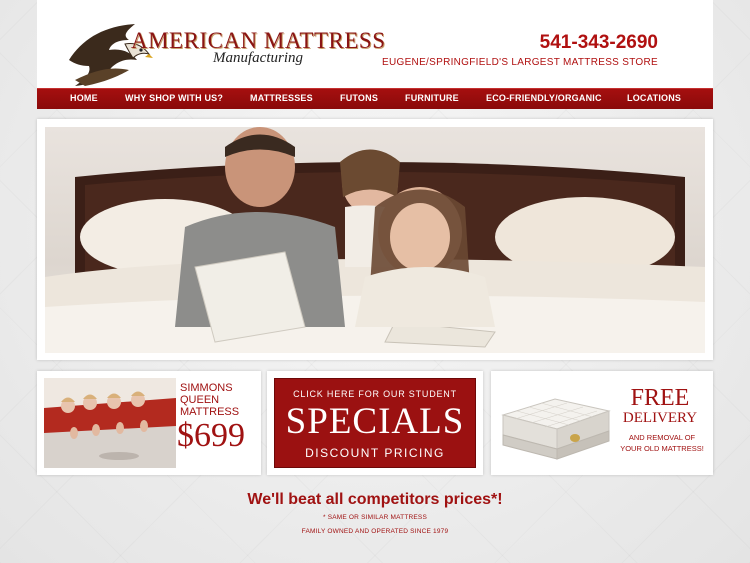  Describe the element at coordinates (432, 98) in the screenshot. I see `nav-item-furniture: FURNITURE` at that location.